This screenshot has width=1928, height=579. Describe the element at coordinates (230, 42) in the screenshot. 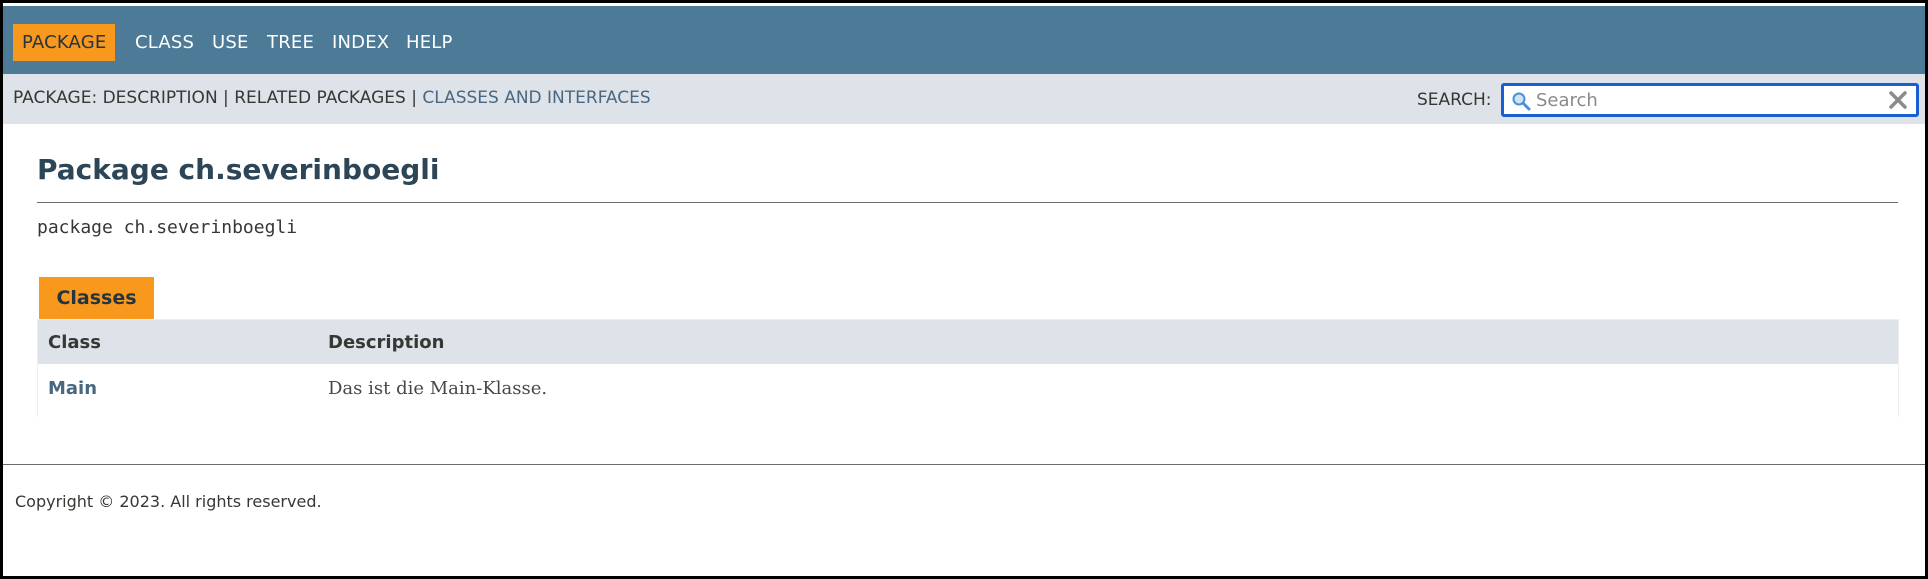

I see `nav-use: USE` at that location.